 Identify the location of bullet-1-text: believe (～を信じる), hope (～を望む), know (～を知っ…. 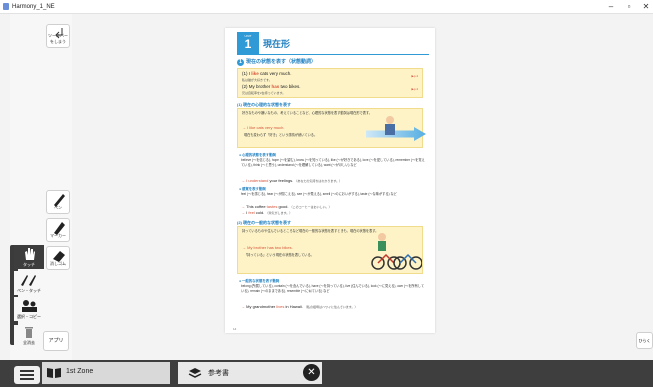
(333, 162).